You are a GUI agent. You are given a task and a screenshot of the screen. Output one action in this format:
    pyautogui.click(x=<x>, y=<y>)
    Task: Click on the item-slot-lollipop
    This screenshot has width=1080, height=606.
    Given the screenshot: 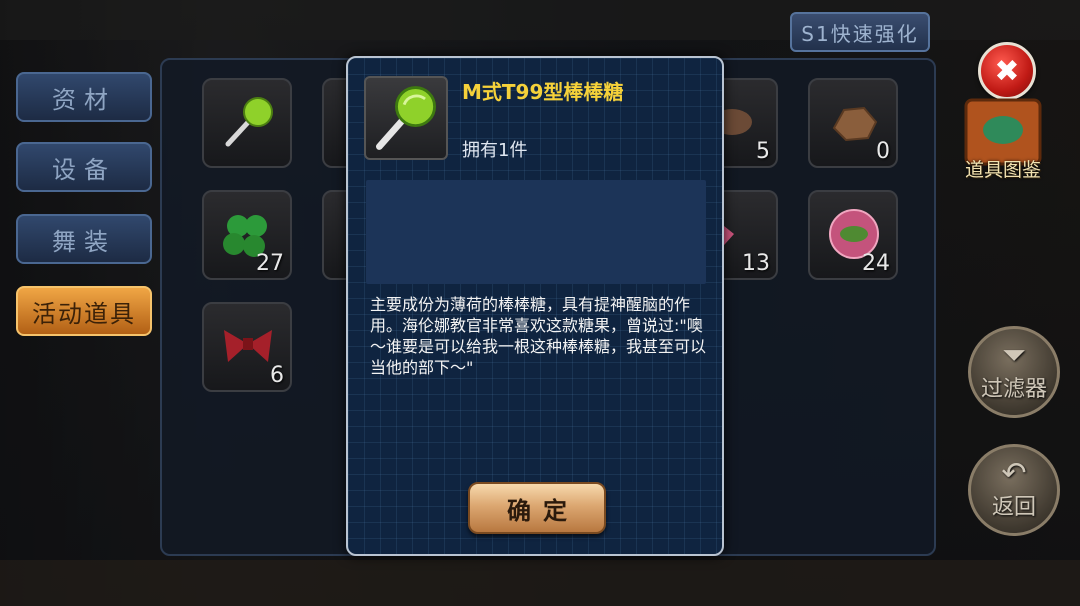 What is the action you would take?
    pyautogui.click(x=247, y=123)
    